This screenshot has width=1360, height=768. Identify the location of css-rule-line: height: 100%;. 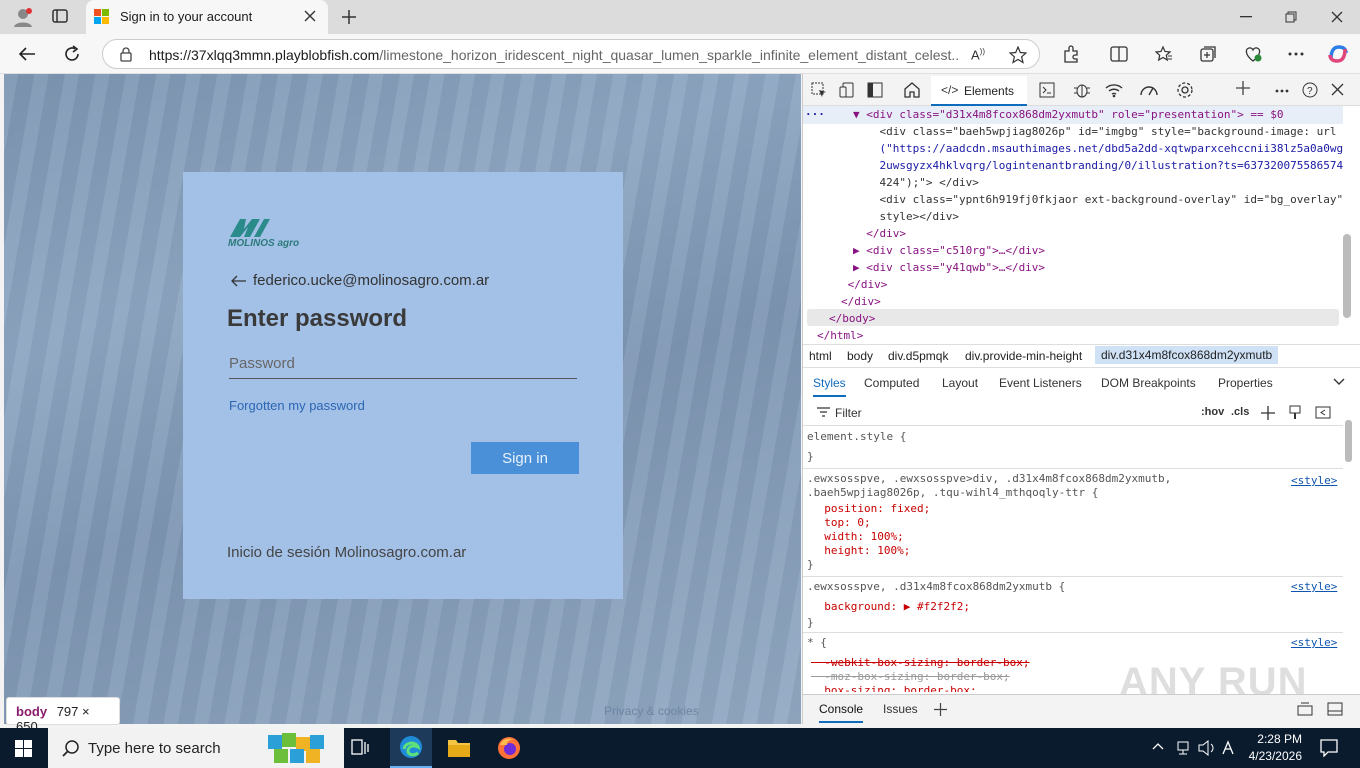
(860, 551).